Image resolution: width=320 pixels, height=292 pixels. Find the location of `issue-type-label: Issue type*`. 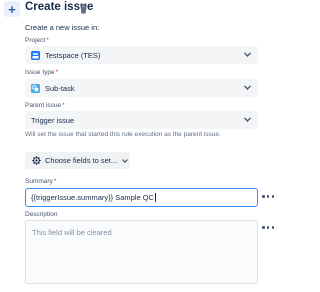

issue-type-label: Issue type* is located at coordinates (42, 72).